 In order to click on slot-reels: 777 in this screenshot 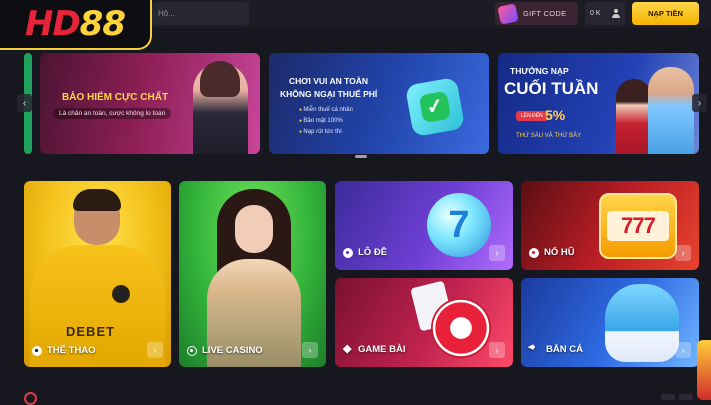, I will do `click(638, 226)`.